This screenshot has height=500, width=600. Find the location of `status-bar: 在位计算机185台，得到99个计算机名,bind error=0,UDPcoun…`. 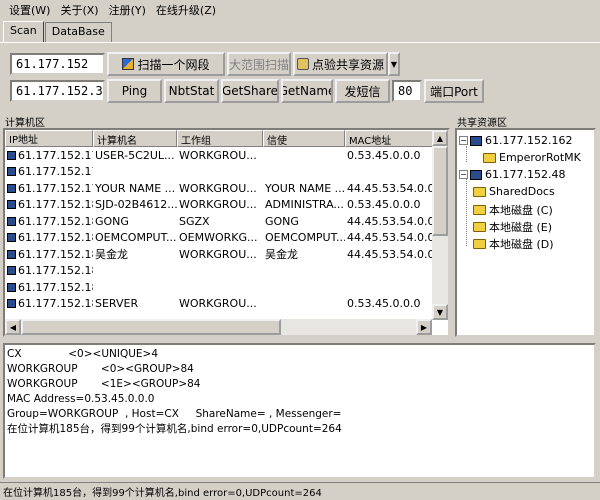

status-bar: 在位计算机185台，得到99个计算机名,bind error=0,UDPcoun… is located at coordinates (300, 491).